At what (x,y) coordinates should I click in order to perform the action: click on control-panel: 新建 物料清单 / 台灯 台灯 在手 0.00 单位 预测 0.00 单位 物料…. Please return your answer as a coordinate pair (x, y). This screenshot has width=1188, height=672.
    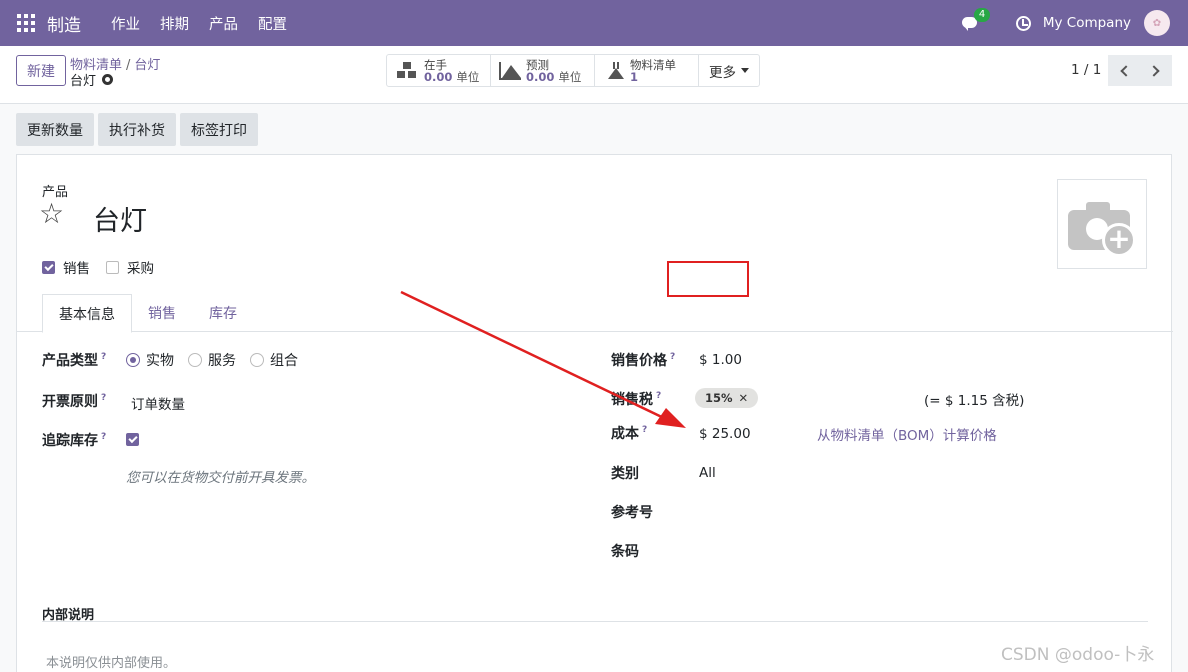
    Looking at the image, I should click on (594, 75).